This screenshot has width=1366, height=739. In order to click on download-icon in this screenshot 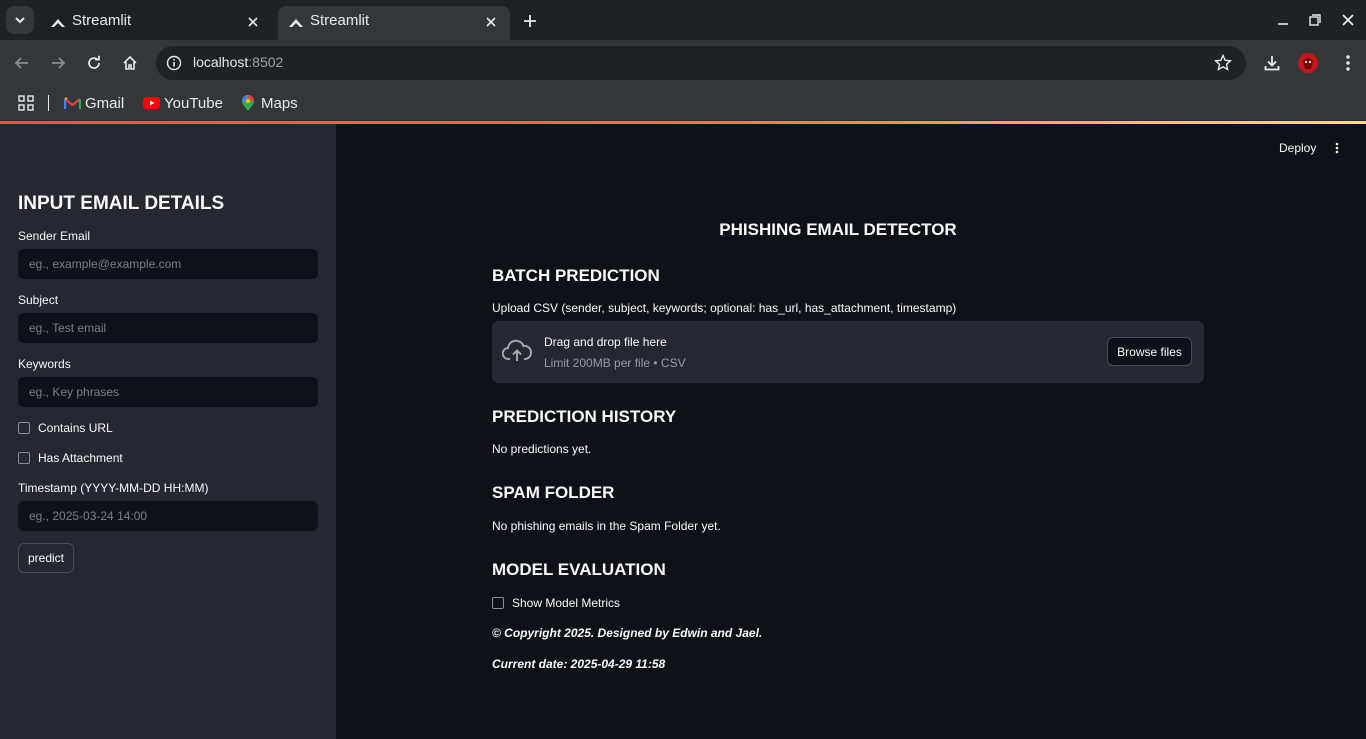, I will do `click(1272, 63)`.